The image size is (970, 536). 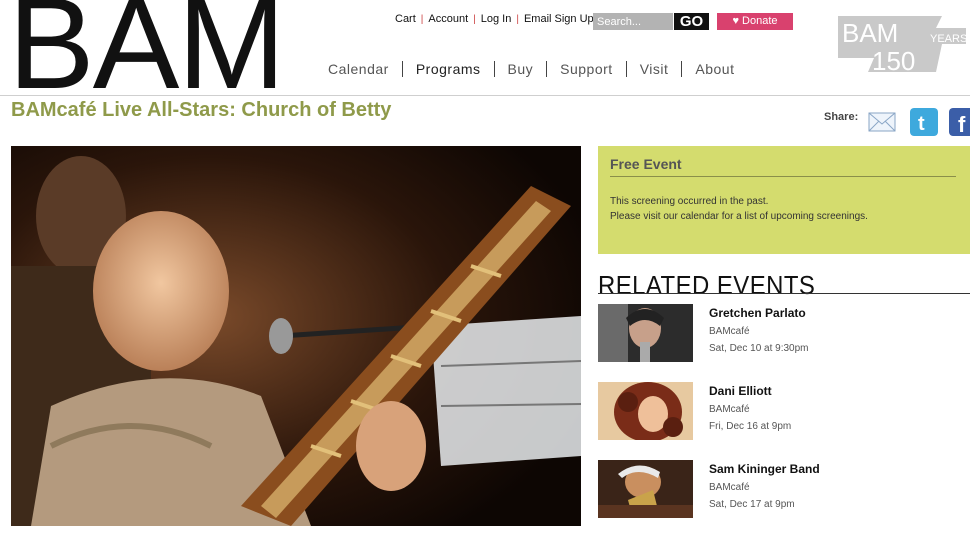 I want to click on svg-text: f, so click(x=962, y=124).